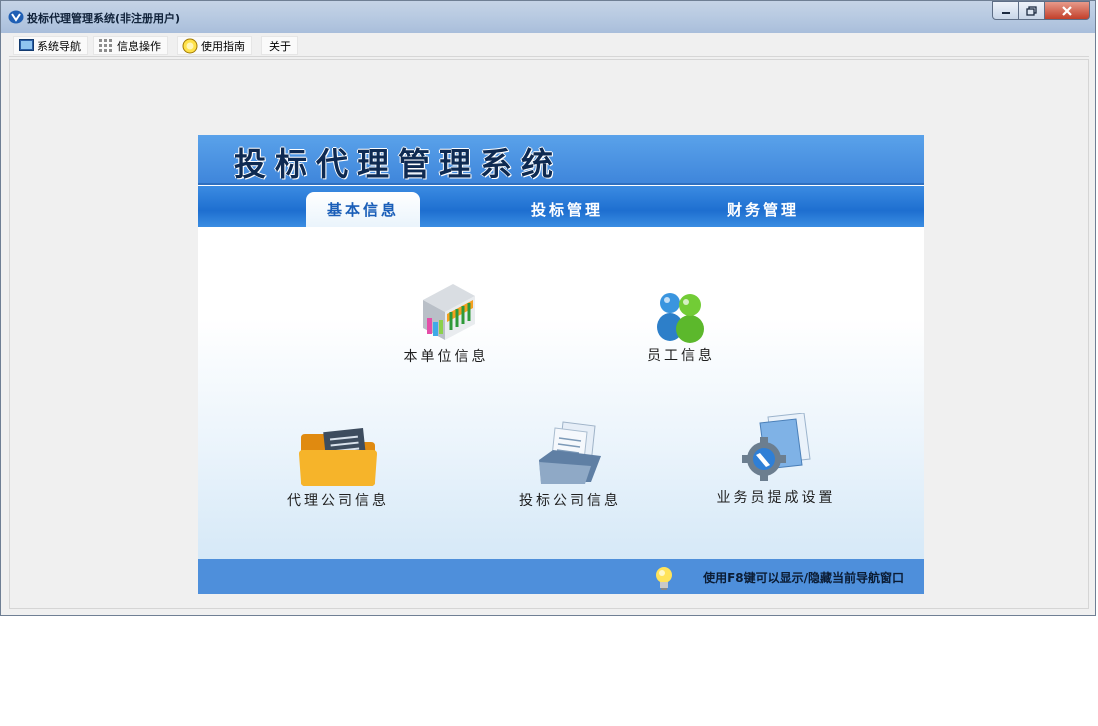  I want to click on nav-item-label: 业务员提成设置, so click(776, 498).